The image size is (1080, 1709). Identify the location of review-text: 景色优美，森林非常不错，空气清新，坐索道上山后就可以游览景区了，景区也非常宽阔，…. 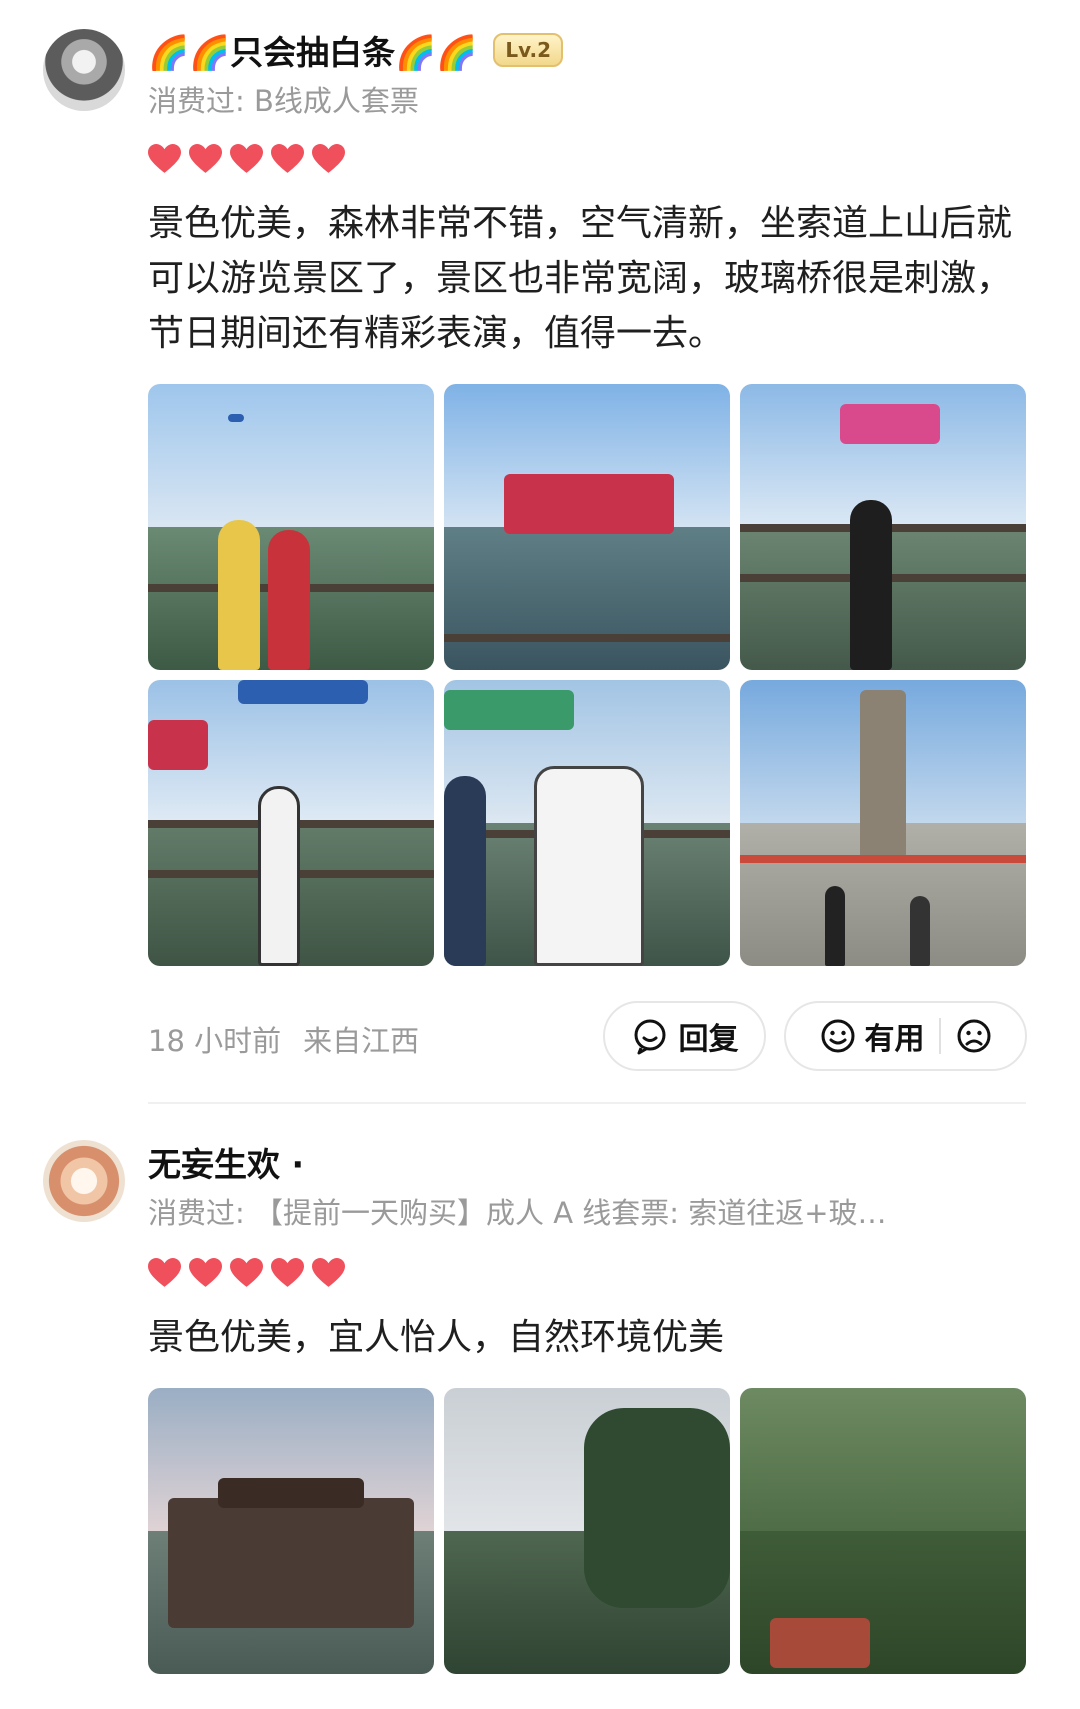
(580, 278).